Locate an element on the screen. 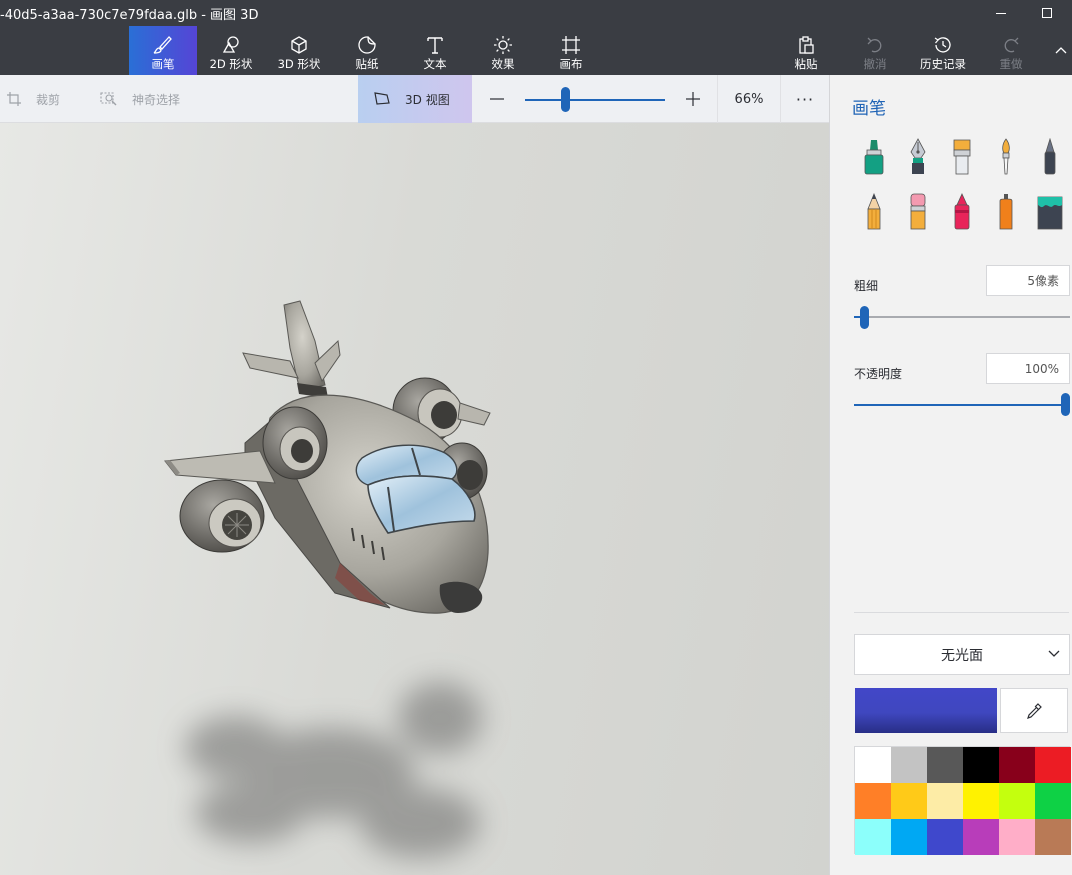 Image resolution: width=1072 pixels, height=875 pixels. undo-label: 撤消 is located at coordinates (875, 64).